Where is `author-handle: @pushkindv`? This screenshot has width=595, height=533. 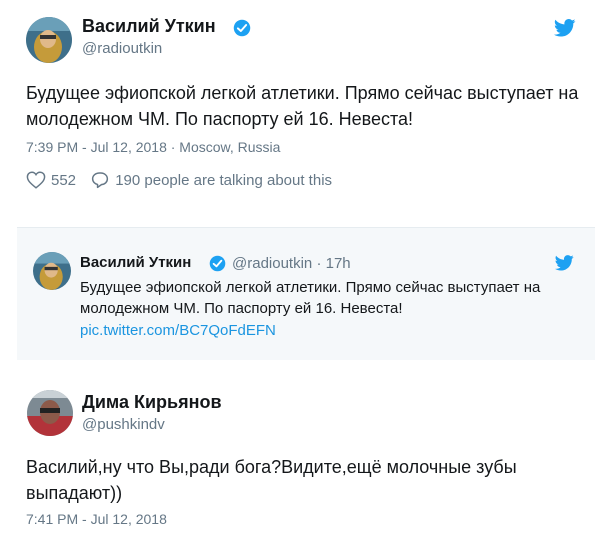 author-handle: @pushkindv is located at coordinates (123, 424).